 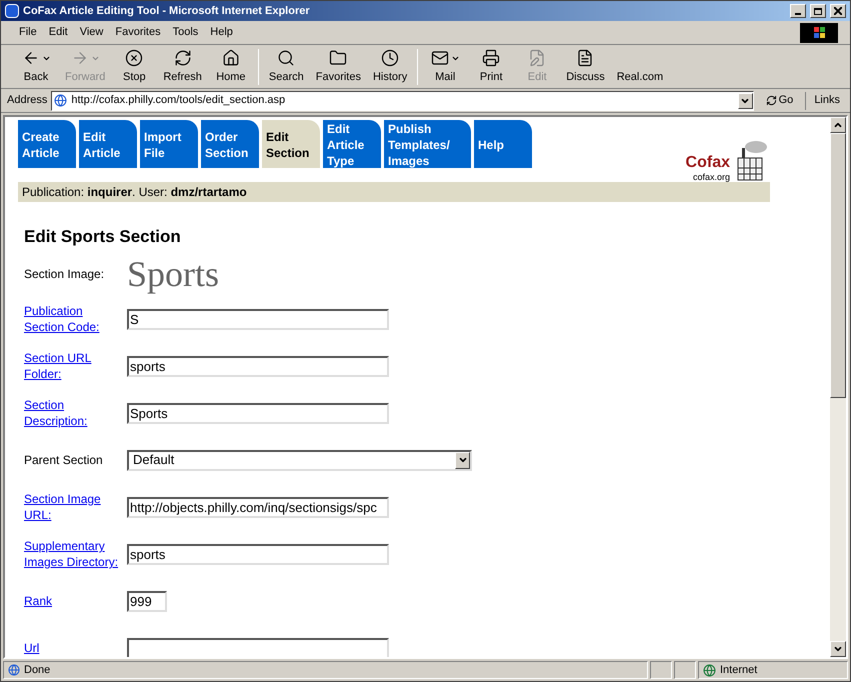 I want to click on menu-item: File, so click(x=28, y=32).